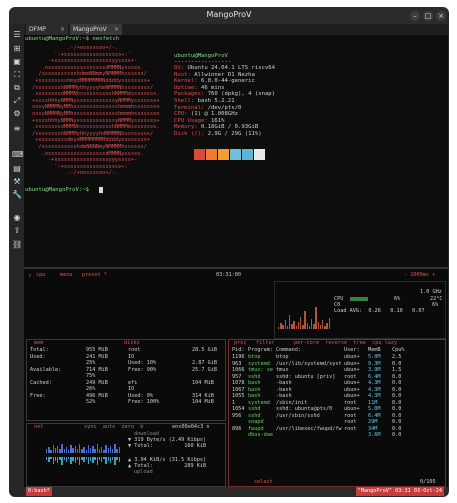  What do you see at coordinates (415, 16) in the screenshot?
I see `minimize-button: –` at bounding box center [415, 16].